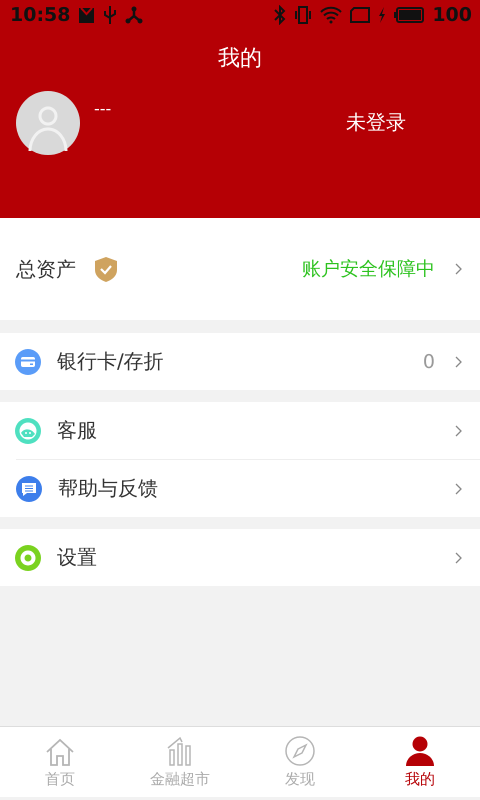 The image size is (480, 800). What do you see at coordinates (452, 15) in the screenshot?
I see `battery-percentage: 100` at bounding box center [452, 15].